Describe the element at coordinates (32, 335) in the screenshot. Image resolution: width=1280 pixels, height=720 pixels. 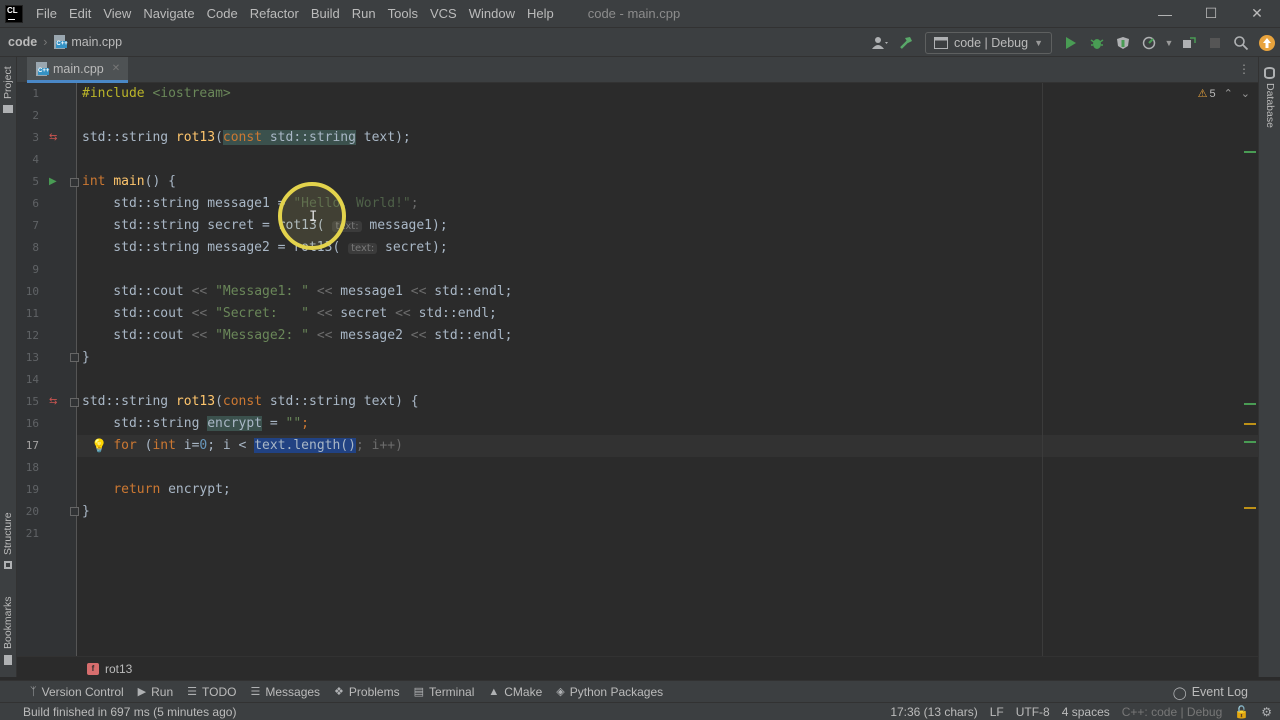
I see `line-number: 12` at that location.